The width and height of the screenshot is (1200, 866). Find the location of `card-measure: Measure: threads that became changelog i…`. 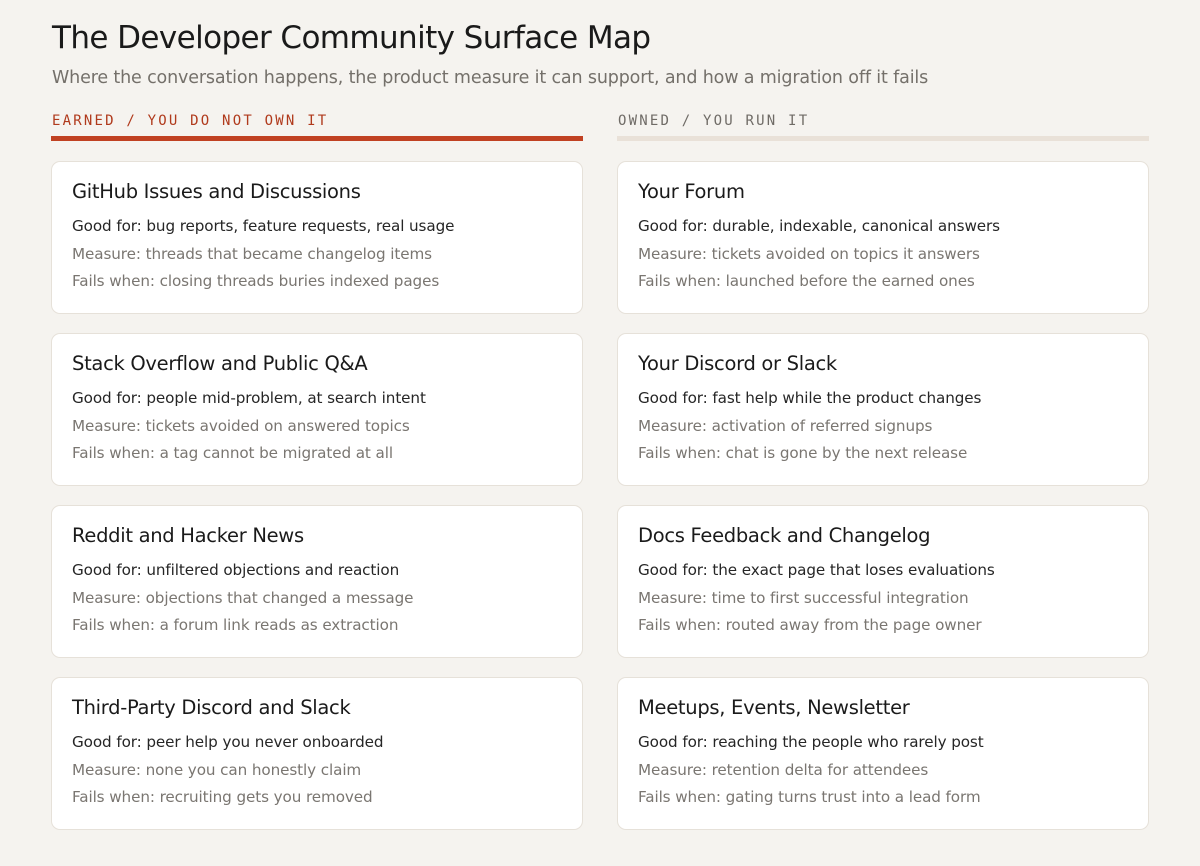

card-measure: Measure: threads that became changelog i… is located at coordinates (252, 253).